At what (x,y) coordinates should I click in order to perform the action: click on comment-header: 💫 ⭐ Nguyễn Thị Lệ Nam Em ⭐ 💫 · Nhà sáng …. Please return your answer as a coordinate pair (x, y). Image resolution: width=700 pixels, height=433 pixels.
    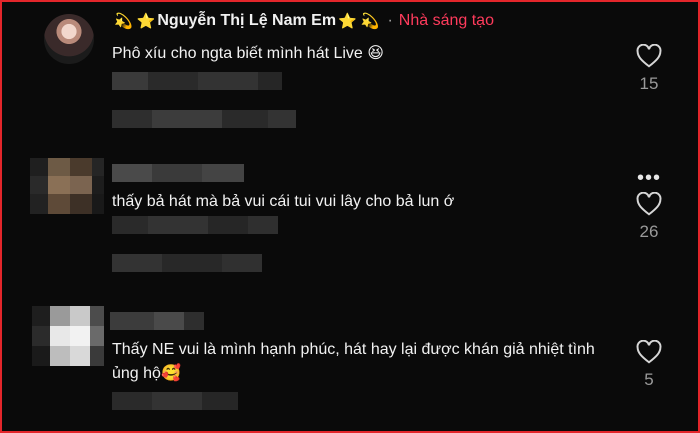
    Looking at the image, I should click on (303, 21).